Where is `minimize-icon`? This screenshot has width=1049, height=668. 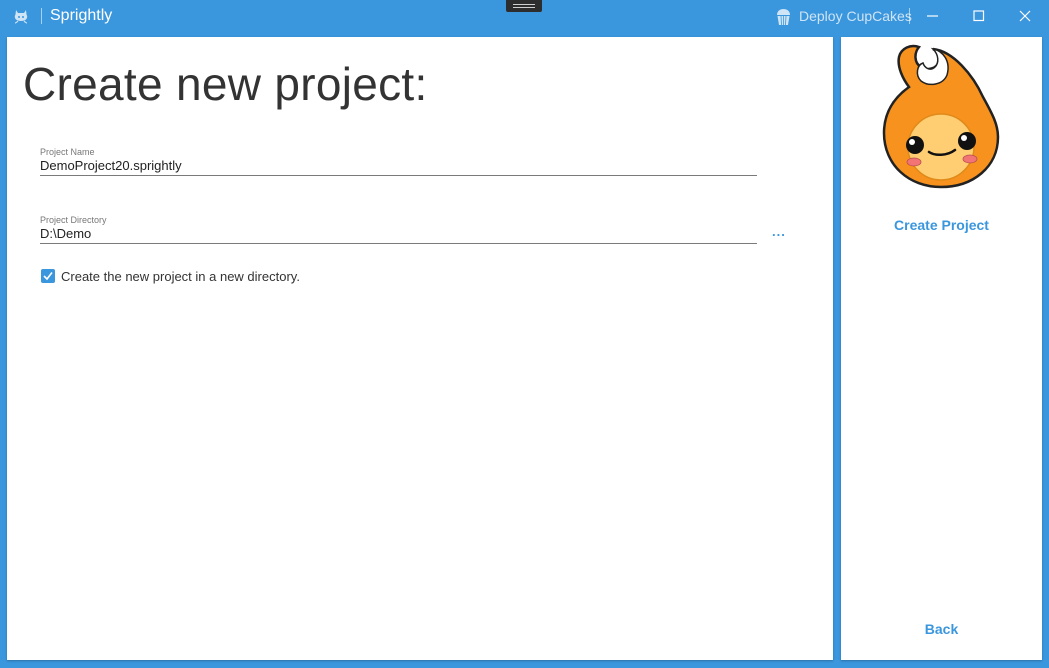
minimize-icon is located at coordinates (932, 16).